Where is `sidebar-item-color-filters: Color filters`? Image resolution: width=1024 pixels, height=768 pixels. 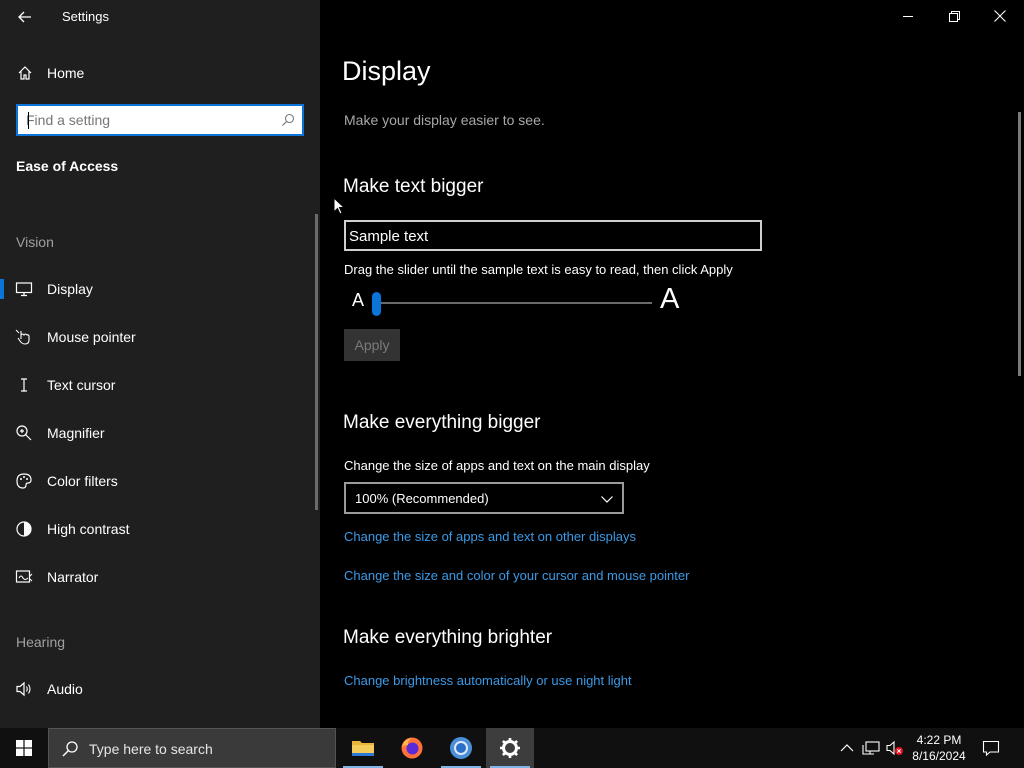 sidebar-item-color-filters: Color filters is located at coordinates (160, 481).